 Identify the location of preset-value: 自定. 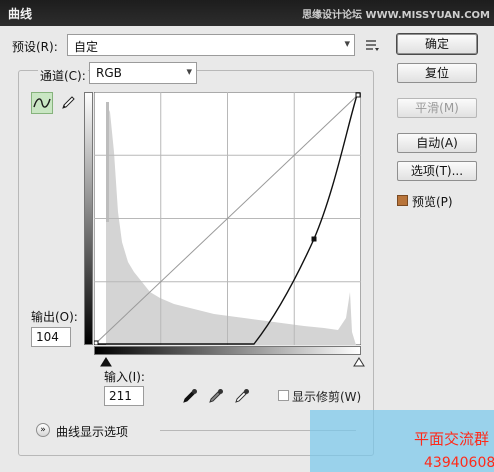
(86, 47).